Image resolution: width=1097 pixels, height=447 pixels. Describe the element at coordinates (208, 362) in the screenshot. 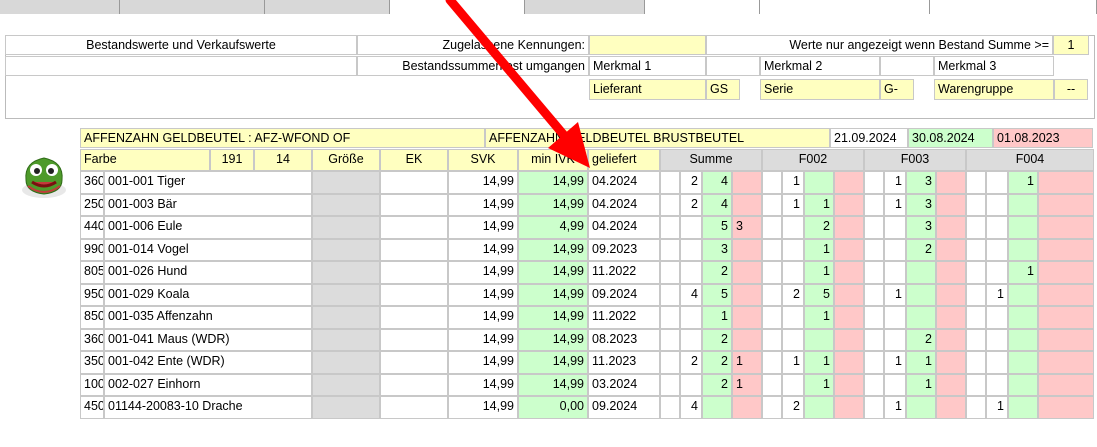

I see `row-color-name: 001-042 Ente (WDR)` at that location.